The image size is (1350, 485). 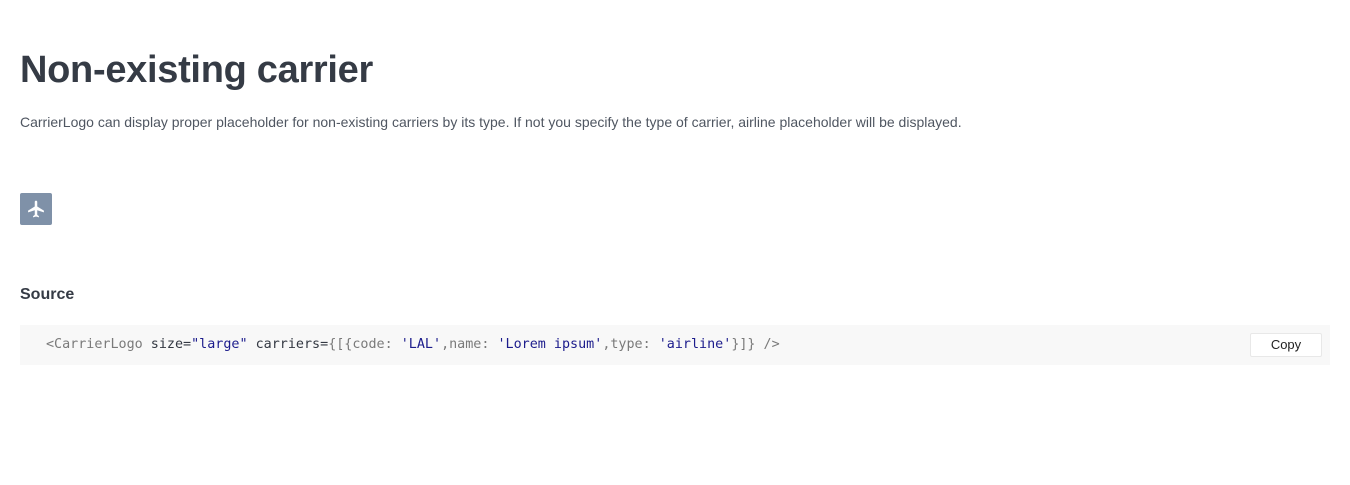 I want to click on code-key-type: ,type:, so click(x=630, y=344).